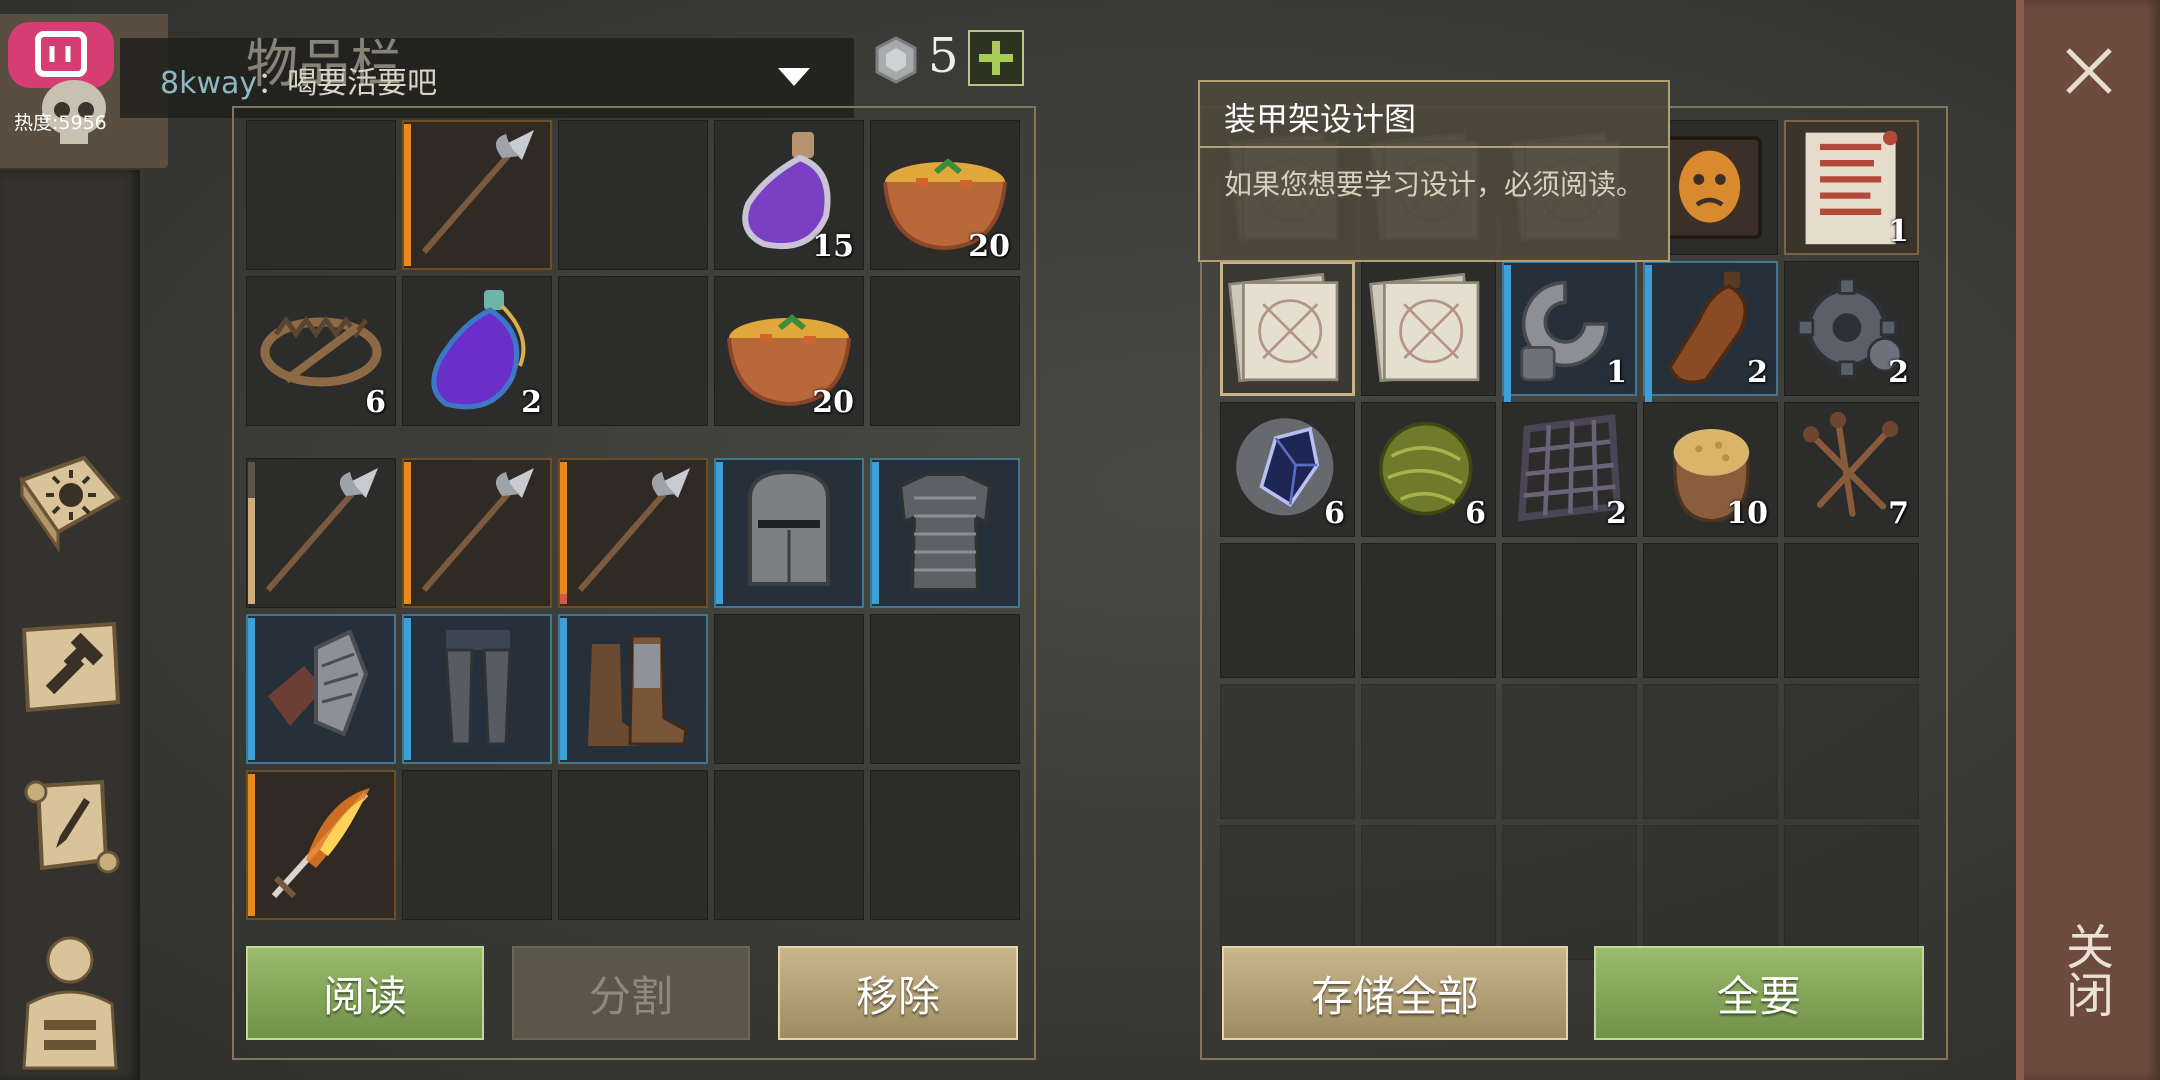 This screenshot has height=1080, width=2160. What do you see at coordinates (1320, 119) in the screenshot?
I see `tooltip-title: 装甲架设计图` at bounding box center [1320, 119].